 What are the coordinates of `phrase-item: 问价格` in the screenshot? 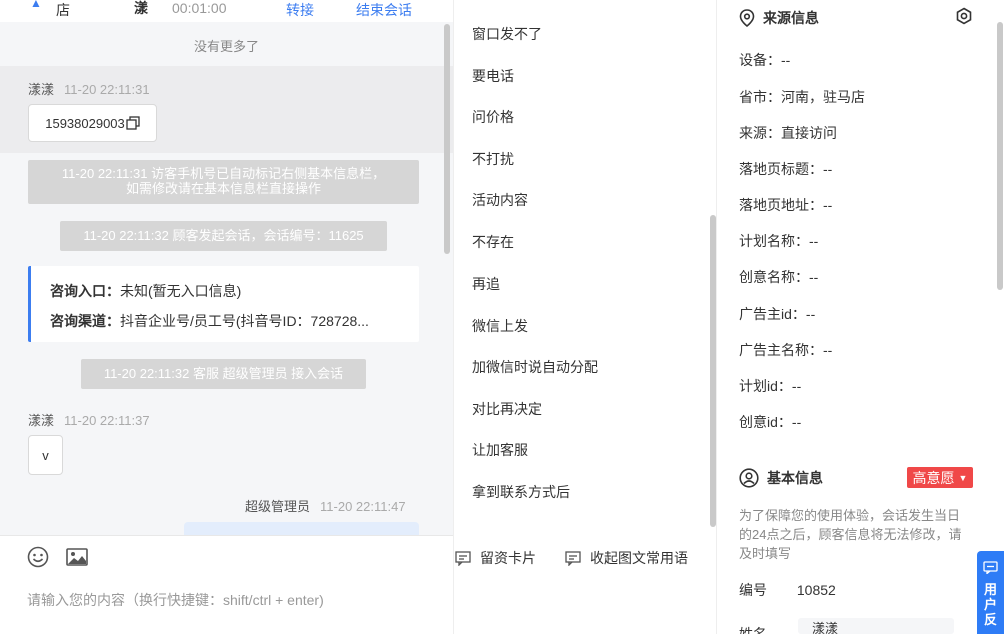 It's located at (493, 117).